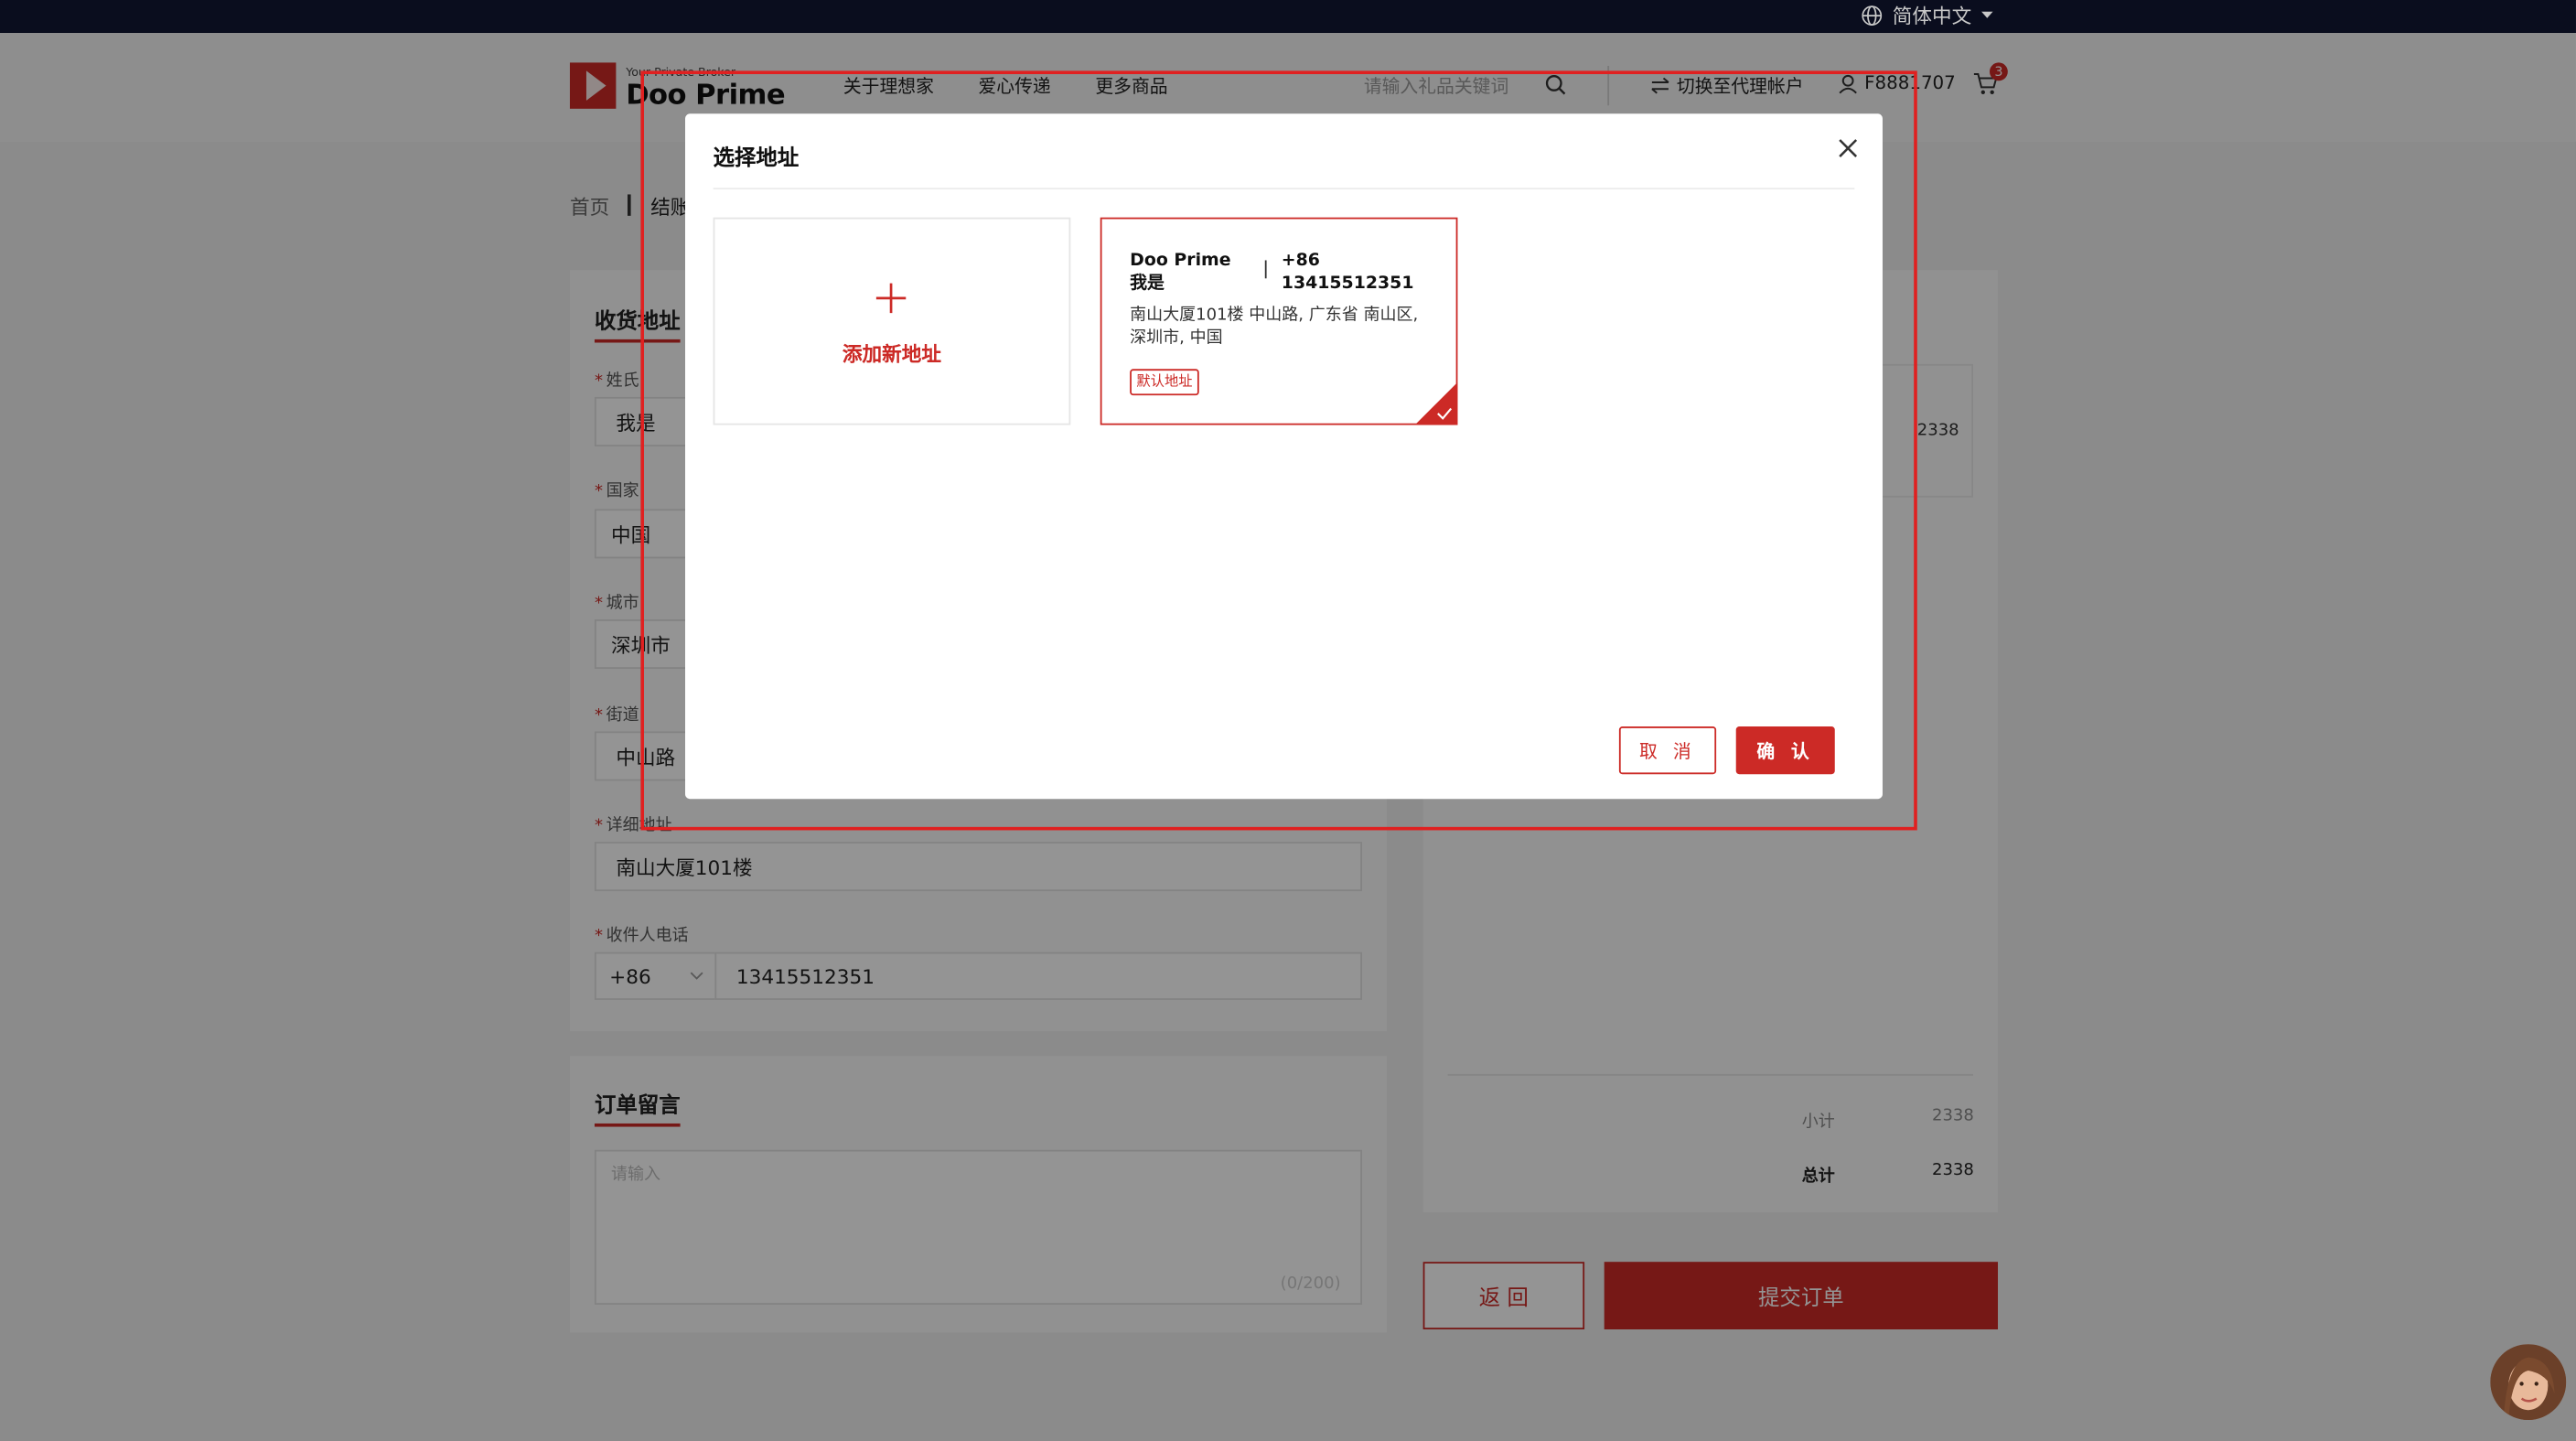 This screenshot has height=1441, width=2576. I want to click on modal-title: 选择地址, so click(756, 159).